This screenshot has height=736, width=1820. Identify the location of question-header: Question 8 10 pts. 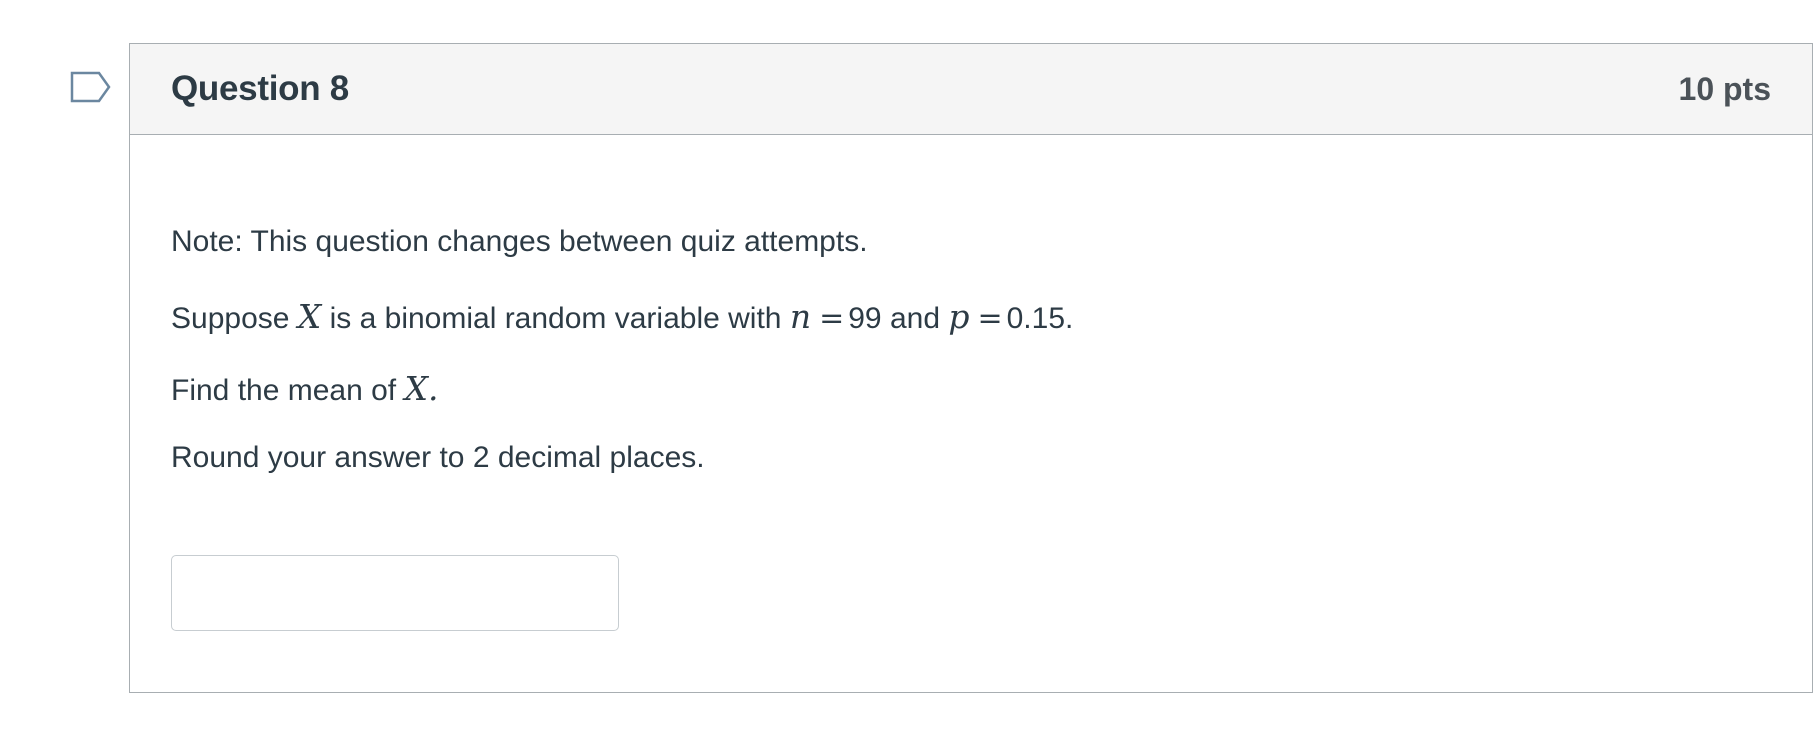
(971, 89).